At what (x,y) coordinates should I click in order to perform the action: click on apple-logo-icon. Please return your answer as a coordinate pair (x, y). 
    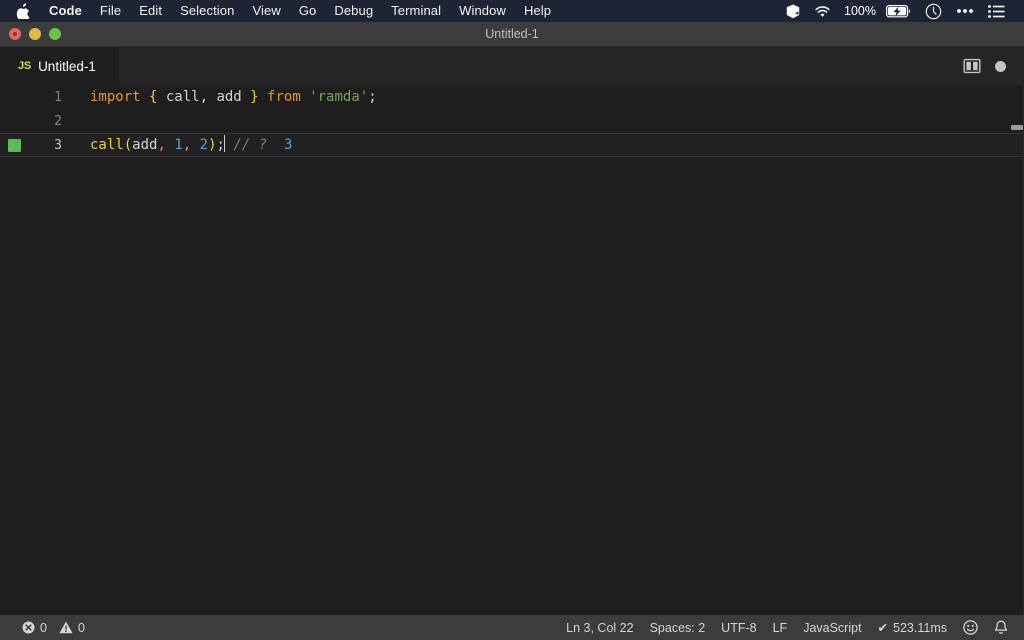
    Looking at the image, I should click on (23, 11).